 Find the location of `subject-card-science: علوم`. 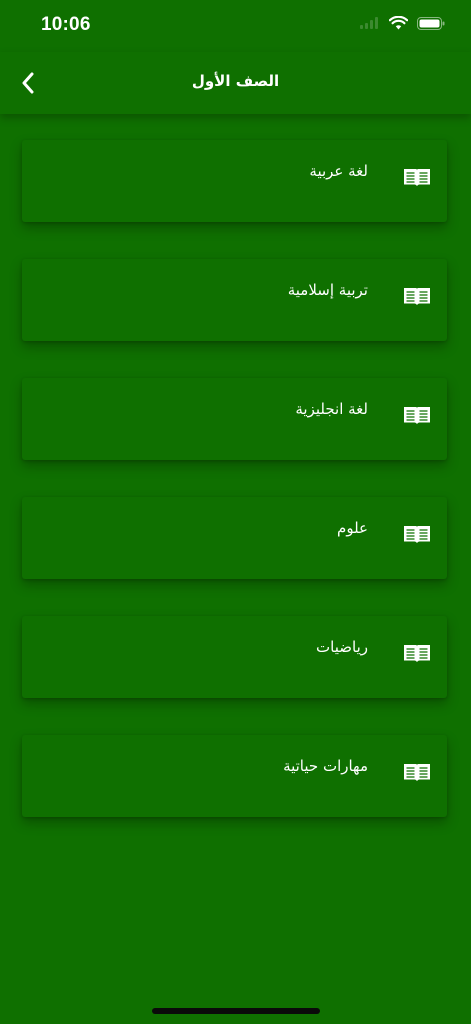

subject-card-science: علوم is located at coordinates (234, 538).